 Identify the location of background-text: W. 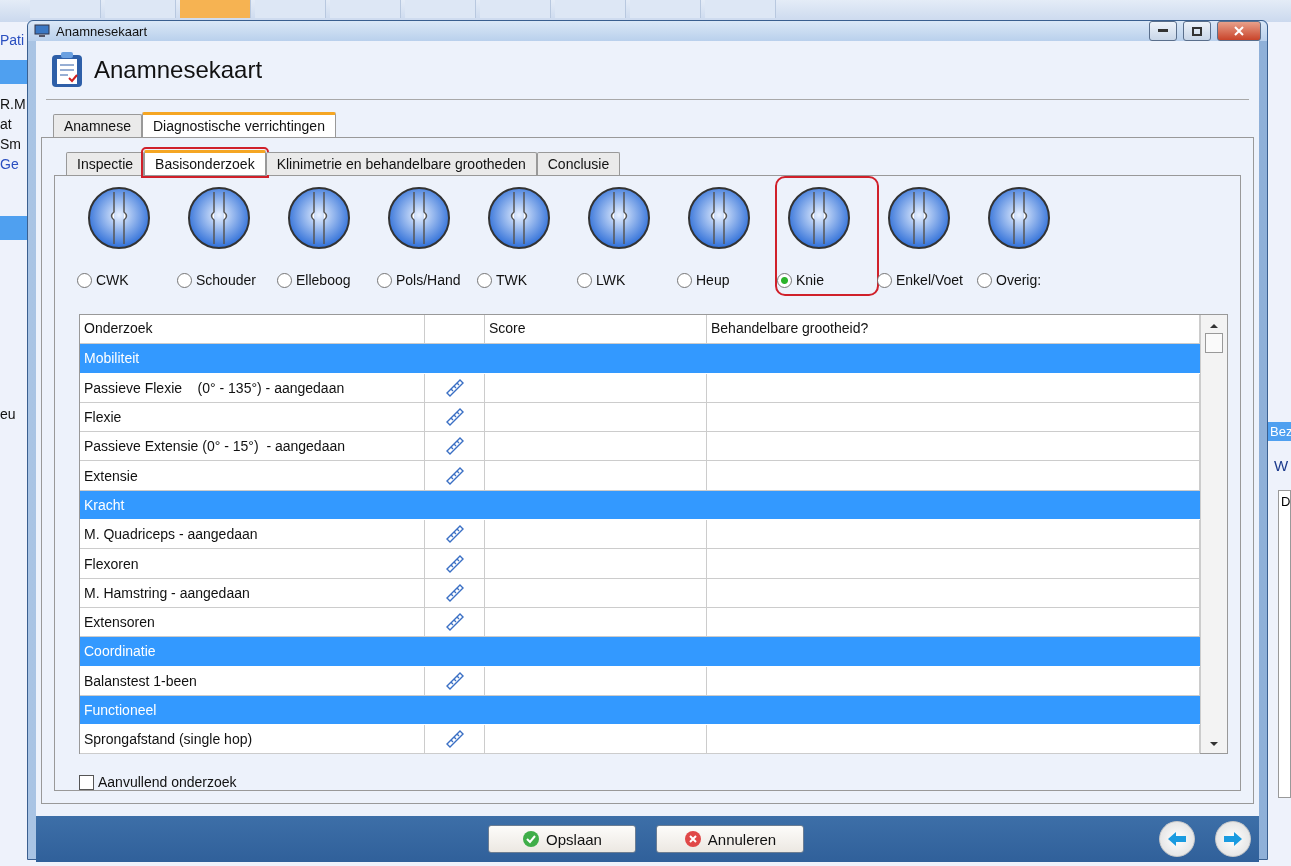
(1281, 465).